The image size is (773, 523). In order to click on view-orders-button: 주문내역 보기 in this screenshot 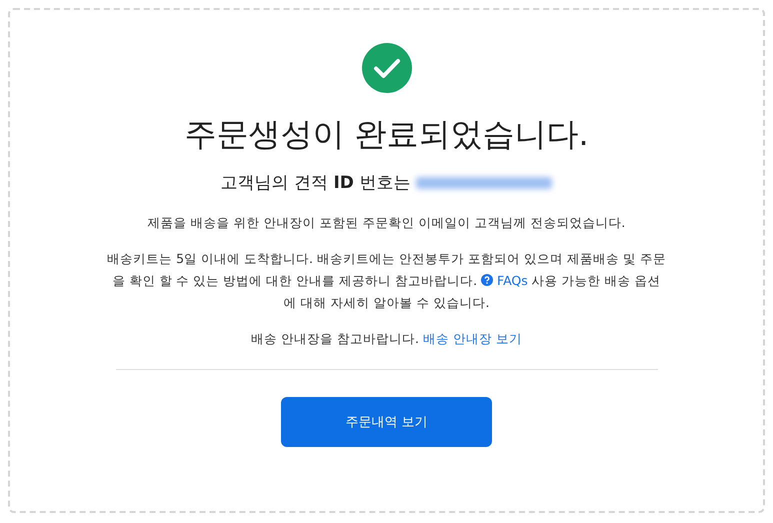, I will do `click(386, 422)`.